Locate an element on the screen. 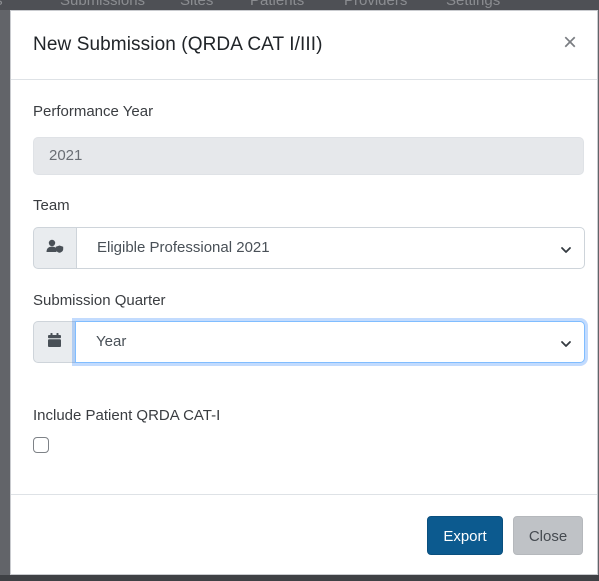 The height and width of the screenshot is (581, 599). modal-footer: Export Close is located at coordinates (304, 535).